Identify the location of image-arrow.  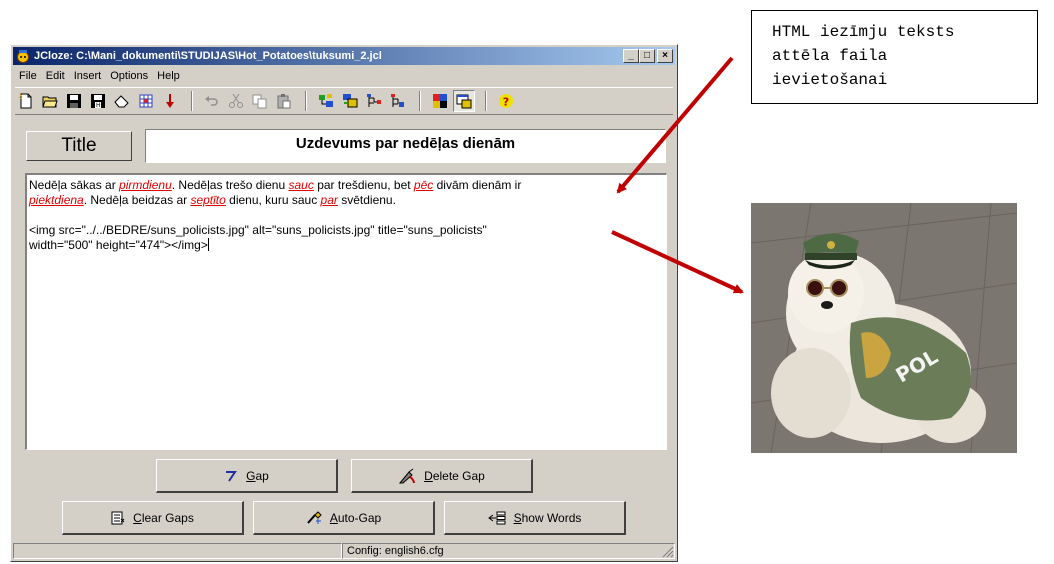
(677, 262).